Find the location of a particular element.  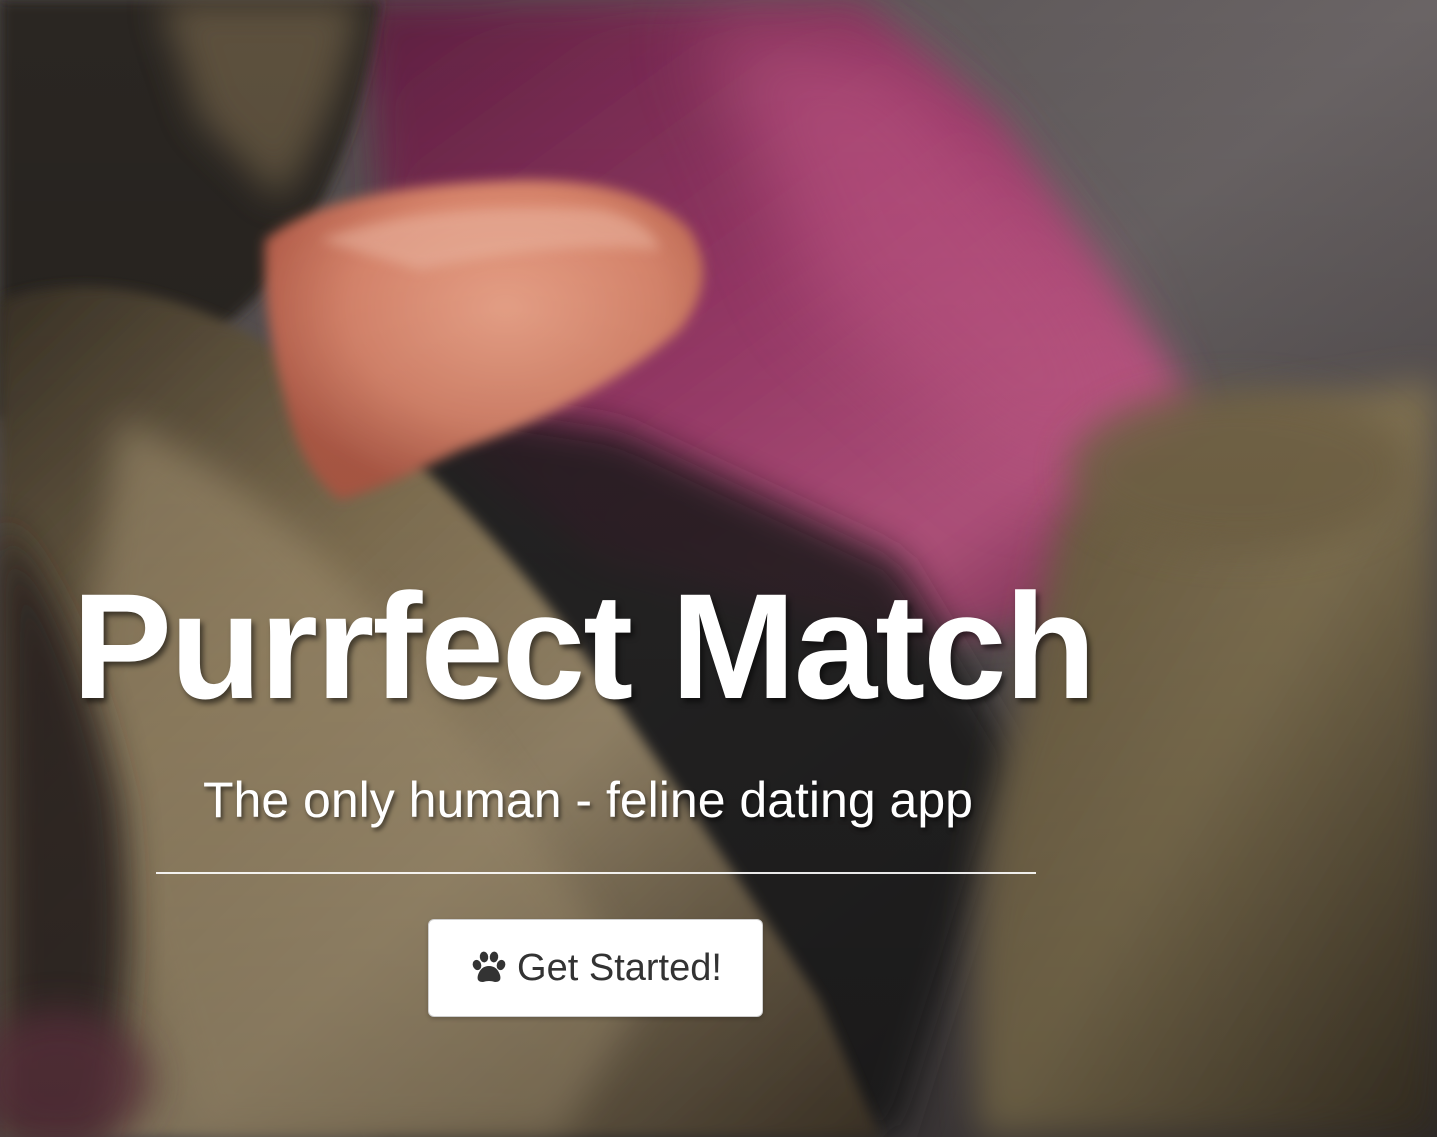

hero-subtitle: The only human - feline dating app is located at coordinates (588, 800).